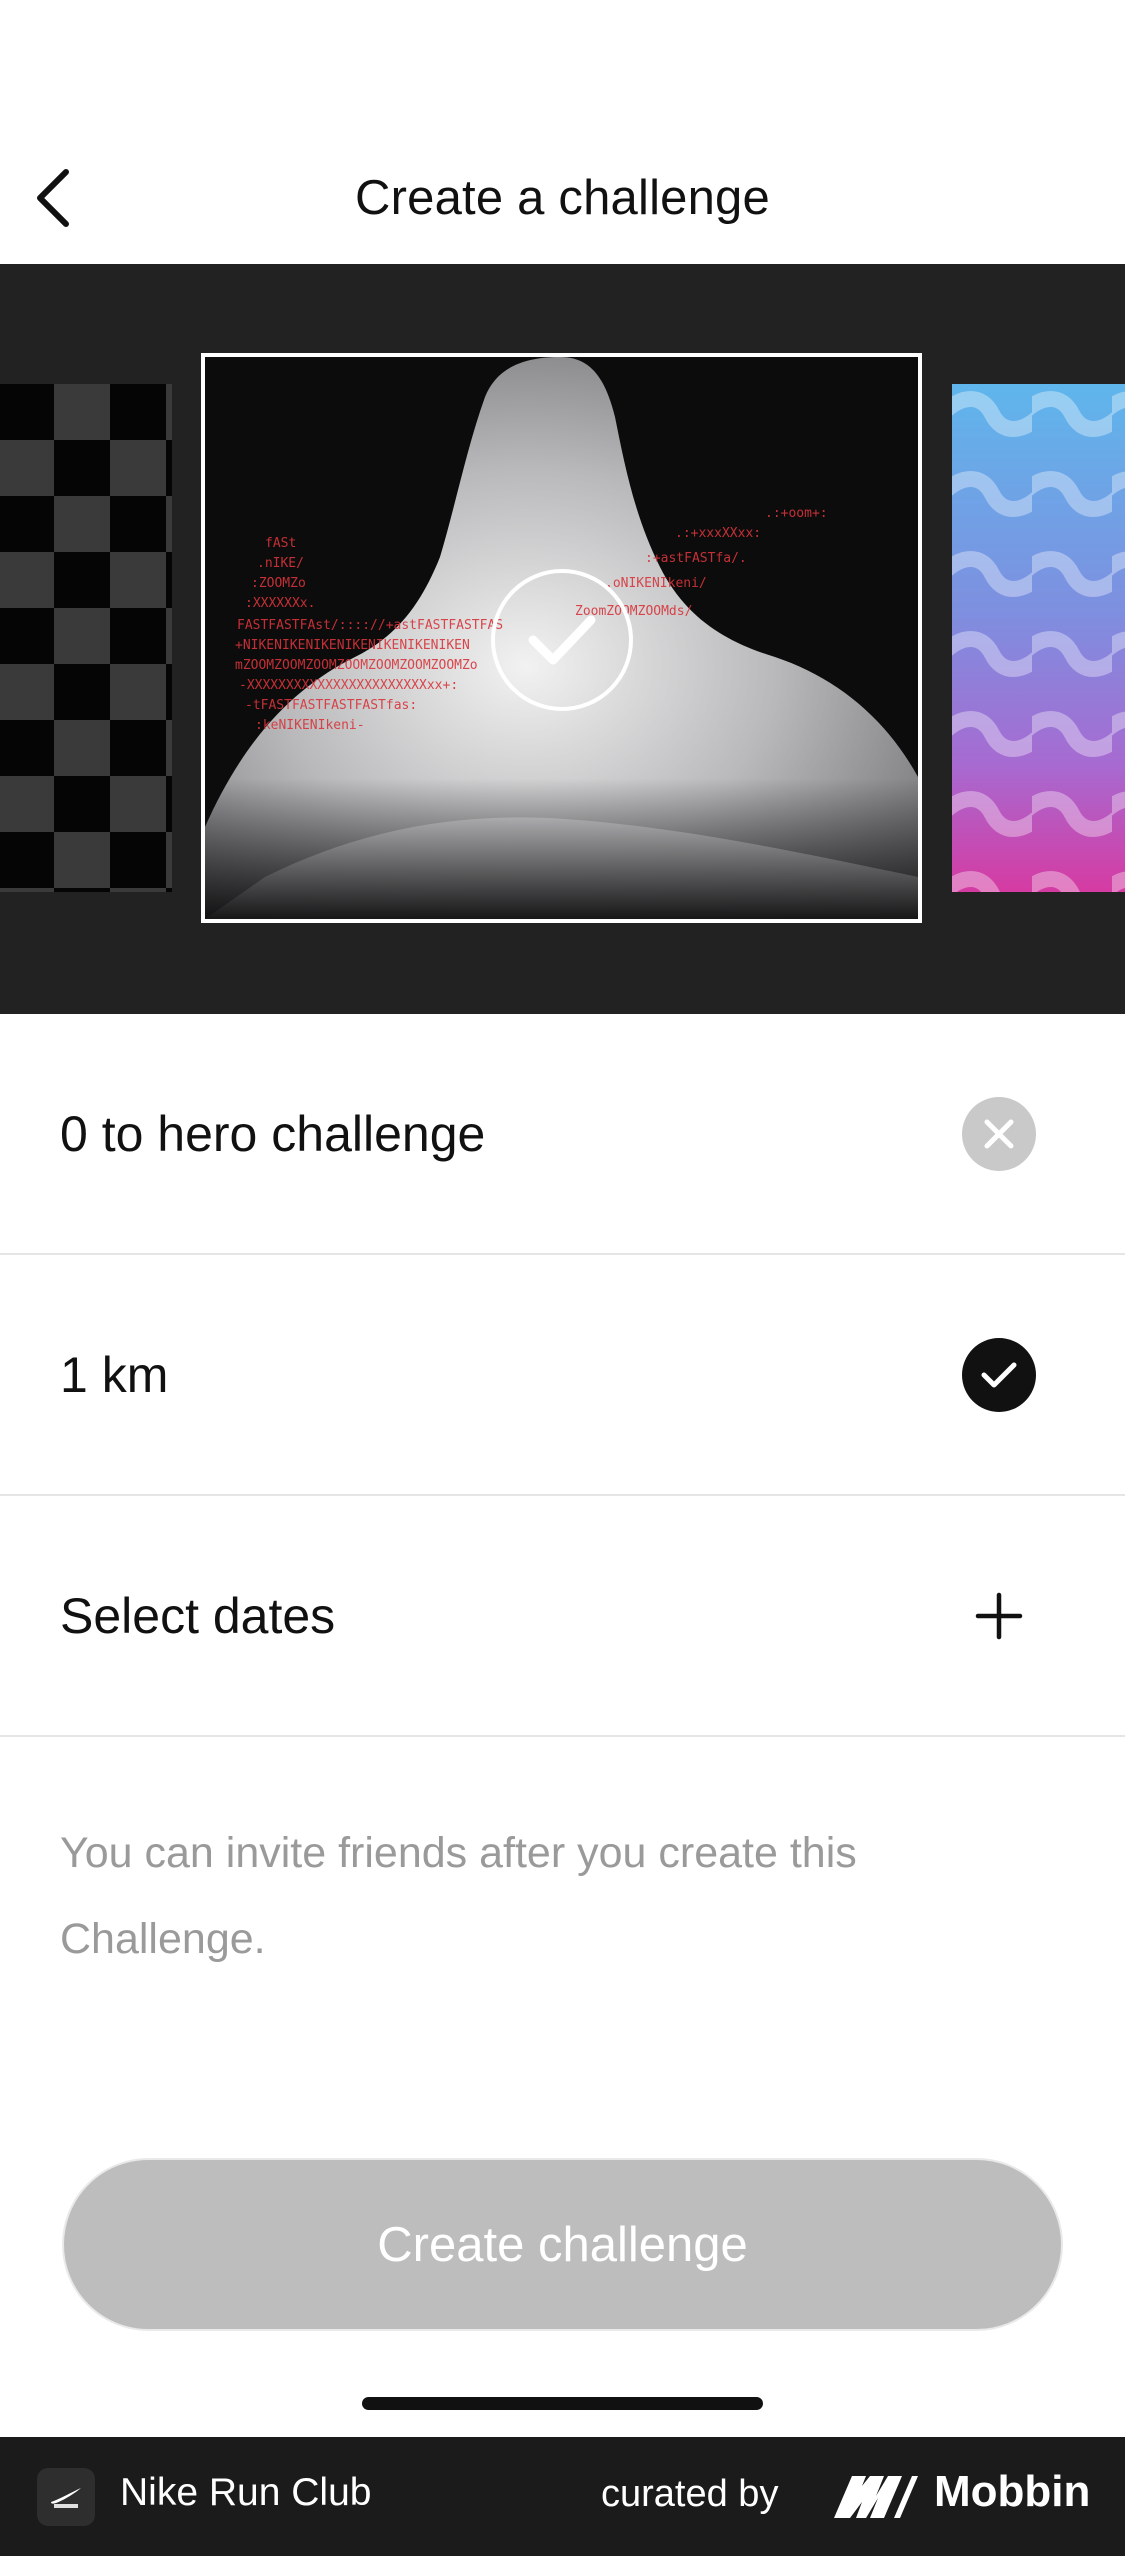 The height and width of the screenshot is (2556, 1125). I want to click on mobbin-logo-icon, so click(876, 2497).